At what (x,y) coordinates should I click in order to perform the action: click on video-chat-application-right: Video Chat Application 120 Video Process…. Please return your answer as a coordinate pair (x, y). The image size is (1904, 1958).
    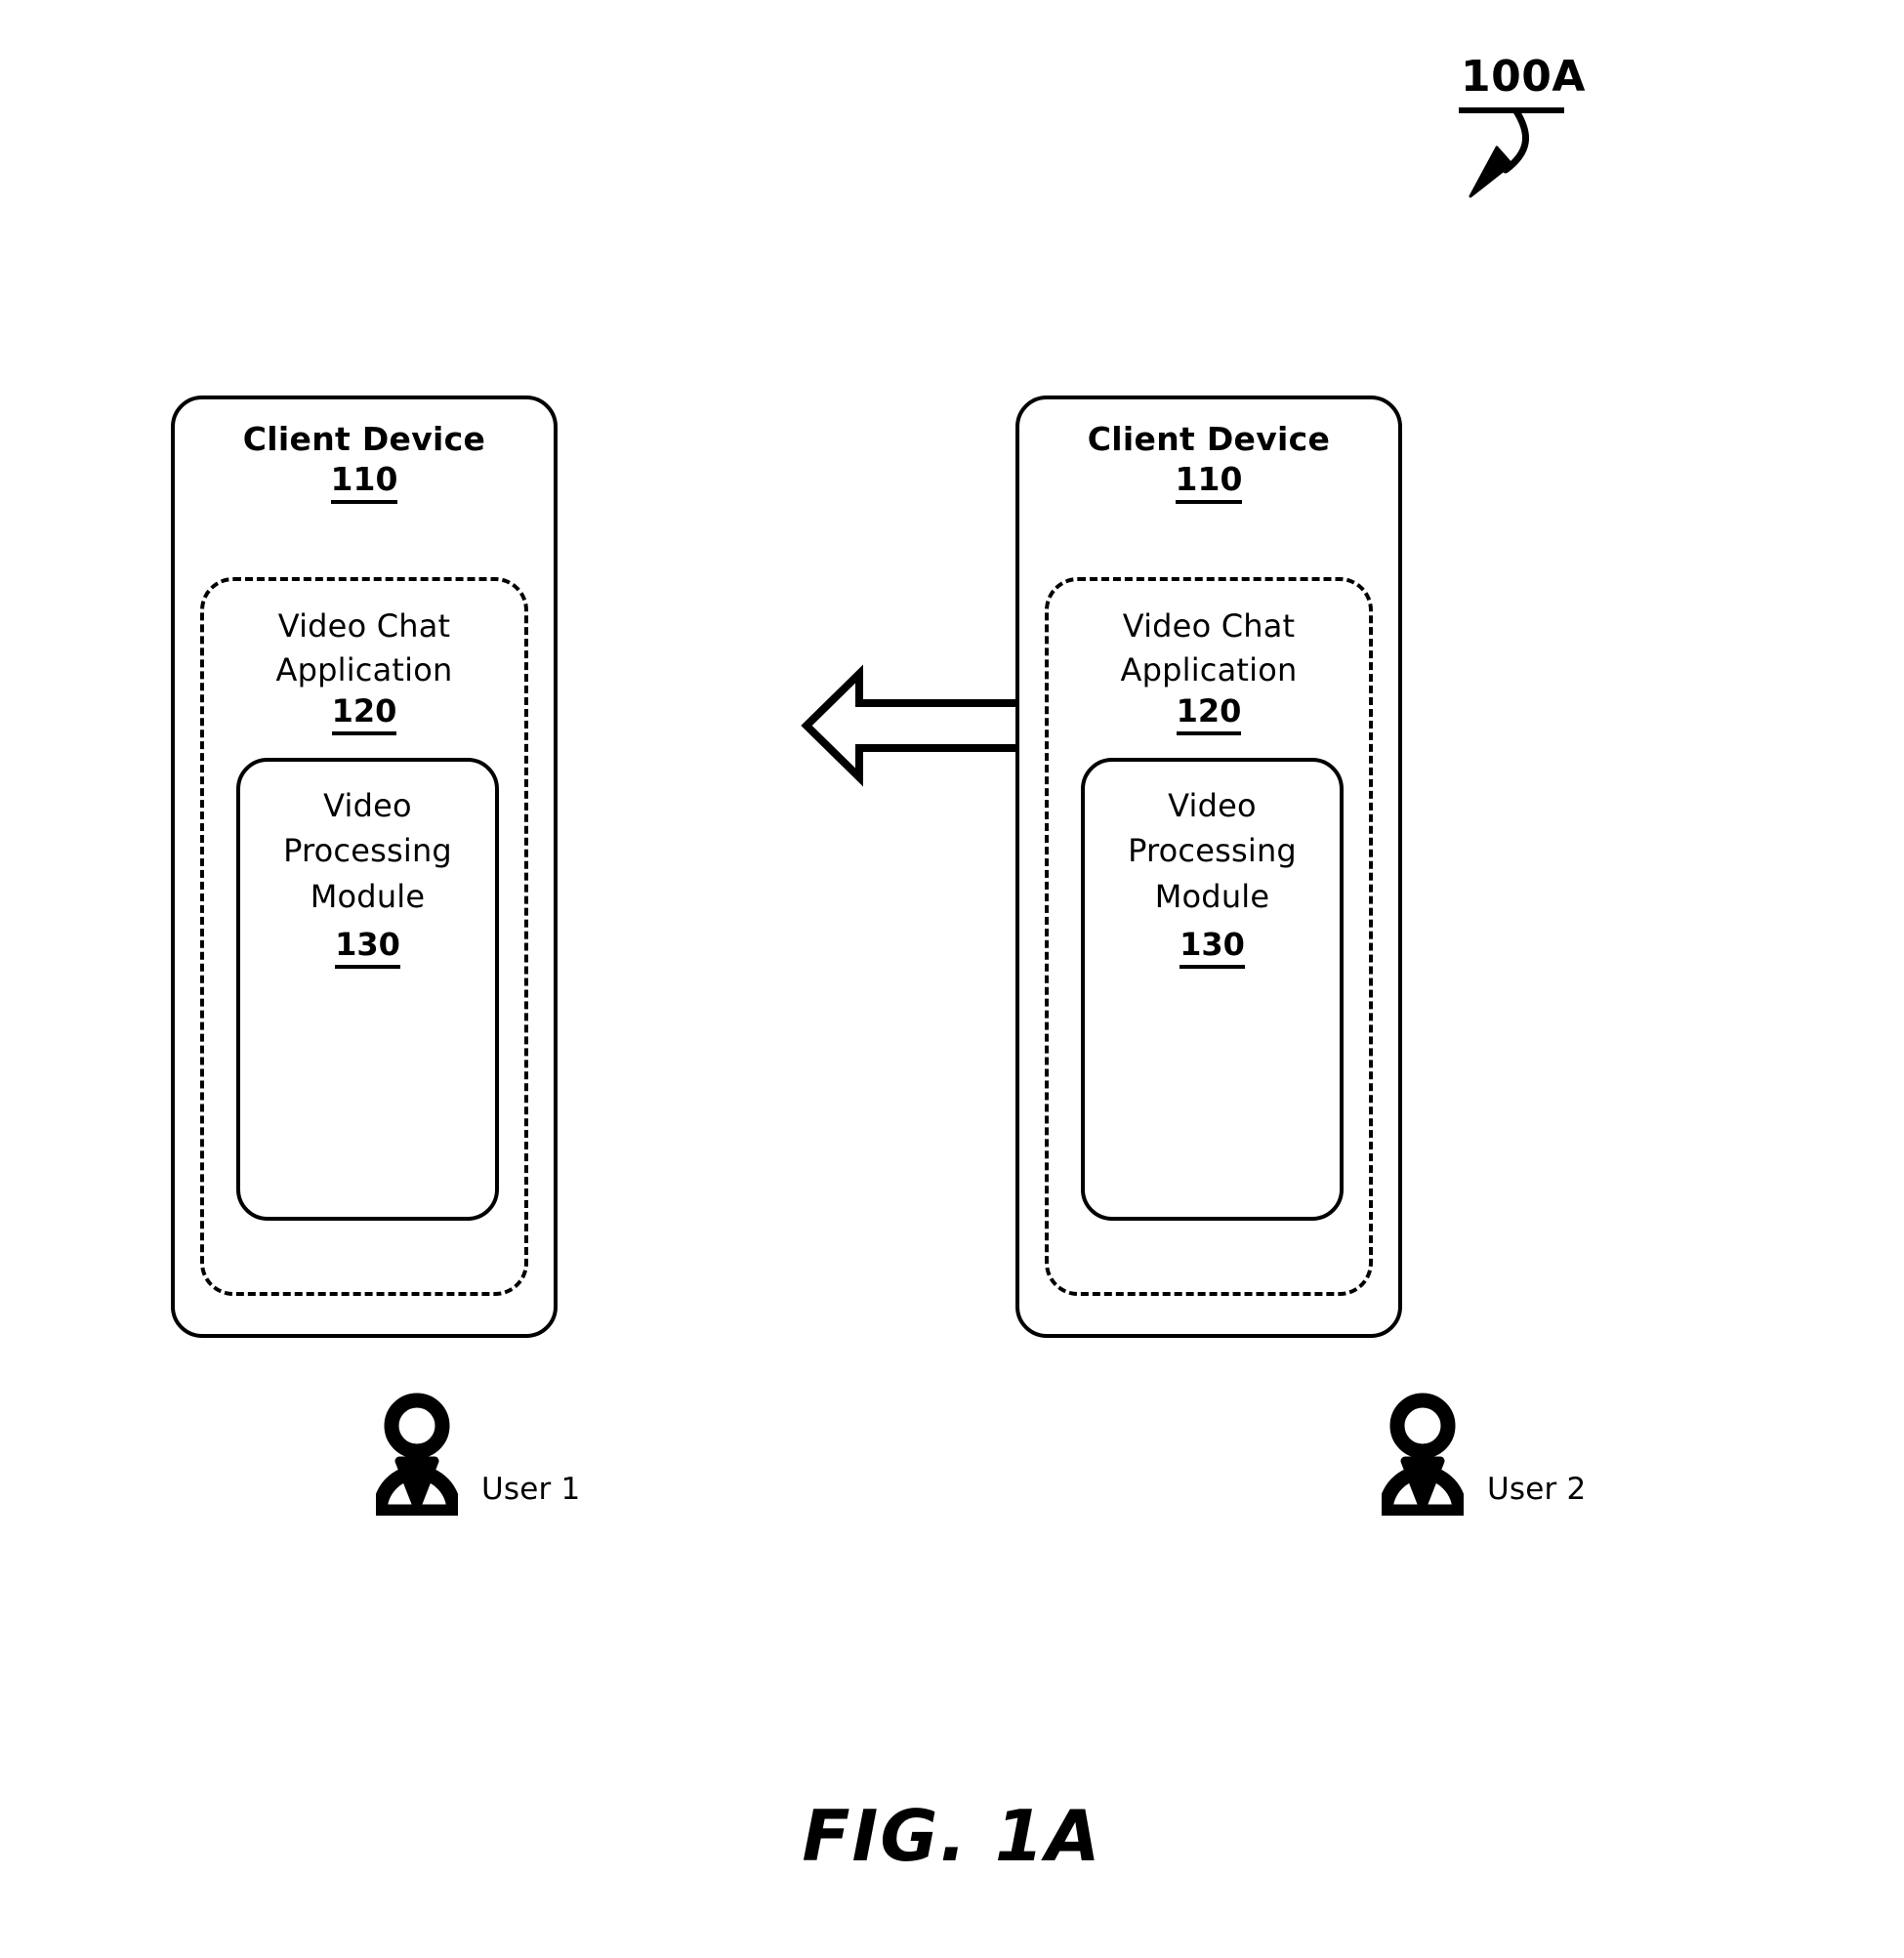
    Looking at the image, I should click on (1209, 936).